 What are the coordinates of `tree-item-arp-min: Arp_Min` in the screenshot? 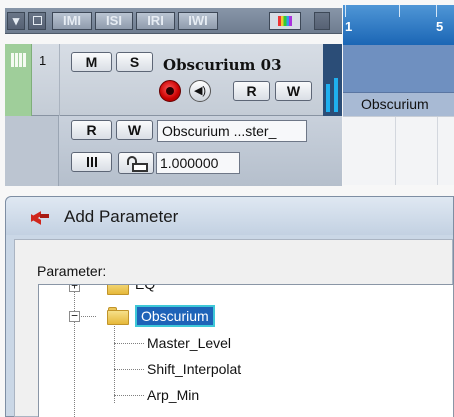 It's located at (173, 395).